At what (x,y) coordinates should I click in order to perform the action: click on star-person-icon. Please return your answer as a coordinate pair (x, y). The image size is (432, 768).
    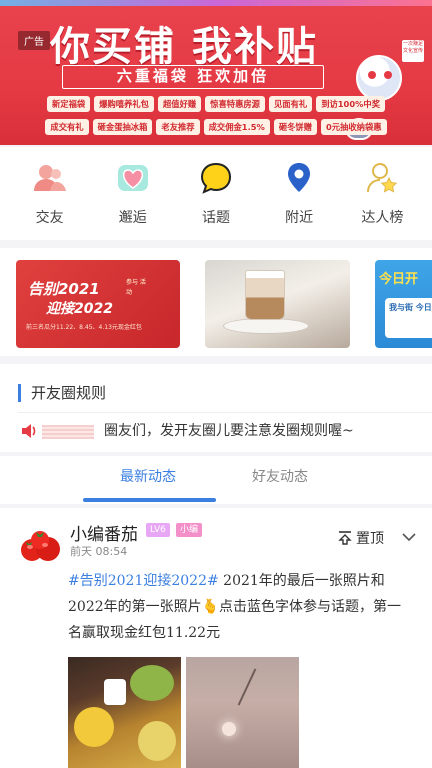
    Looking at the image, I should click on (382, 178).